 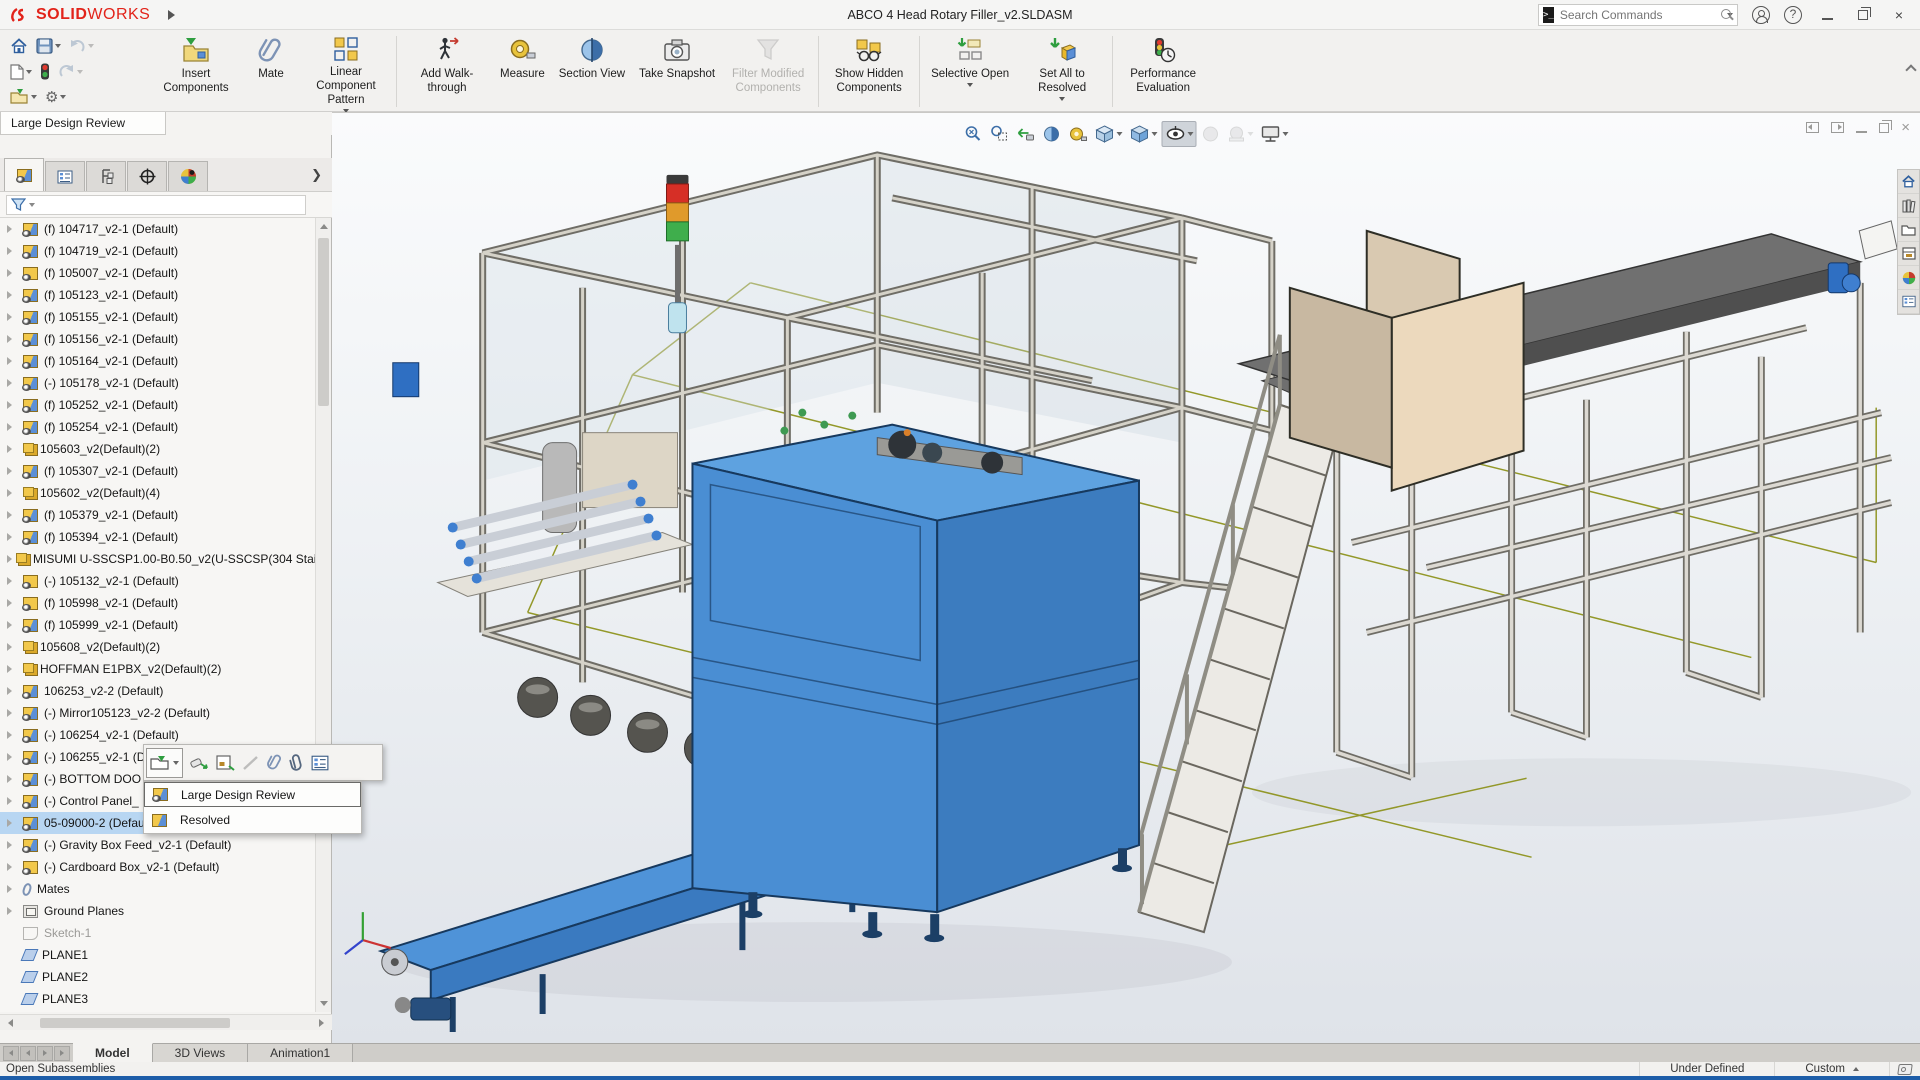 I want to click on display-style-dropdown-icon, so click(x=1154, y=134).